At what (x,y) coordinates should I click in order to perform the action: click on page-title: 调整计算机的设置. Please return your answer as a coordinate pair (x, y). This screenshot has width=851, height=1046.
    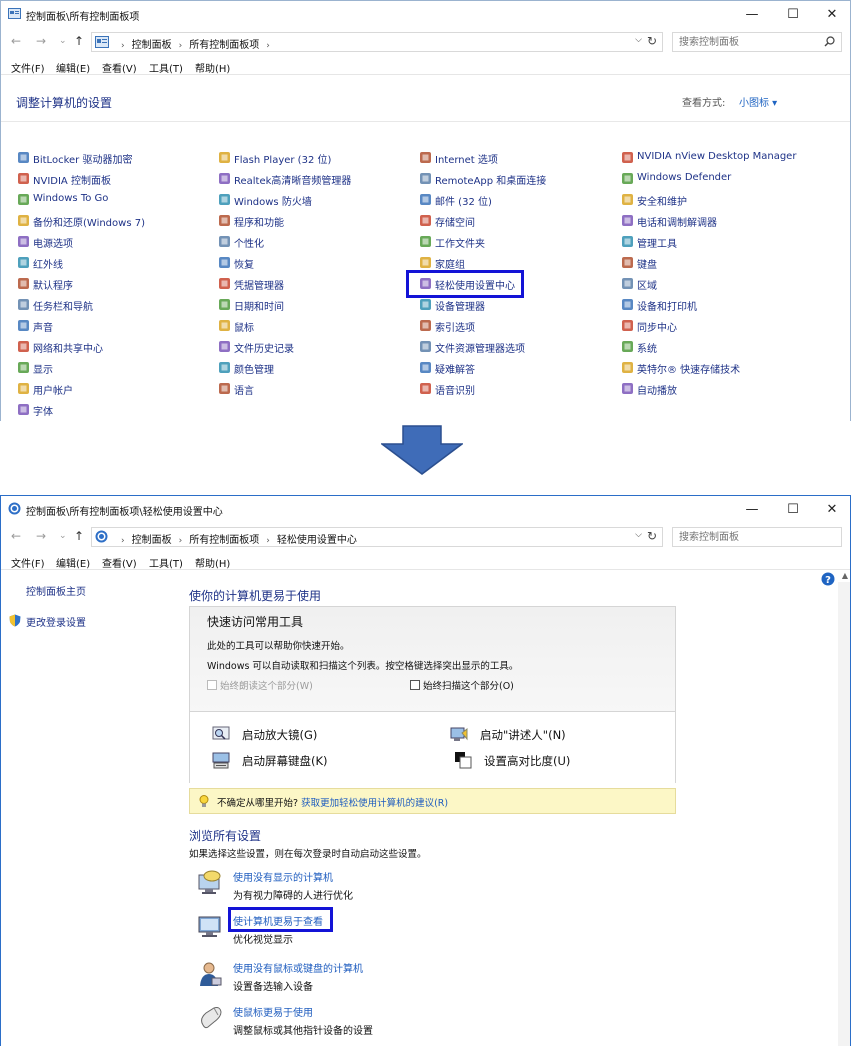
    Looking at the image, I should click on (64, 103).